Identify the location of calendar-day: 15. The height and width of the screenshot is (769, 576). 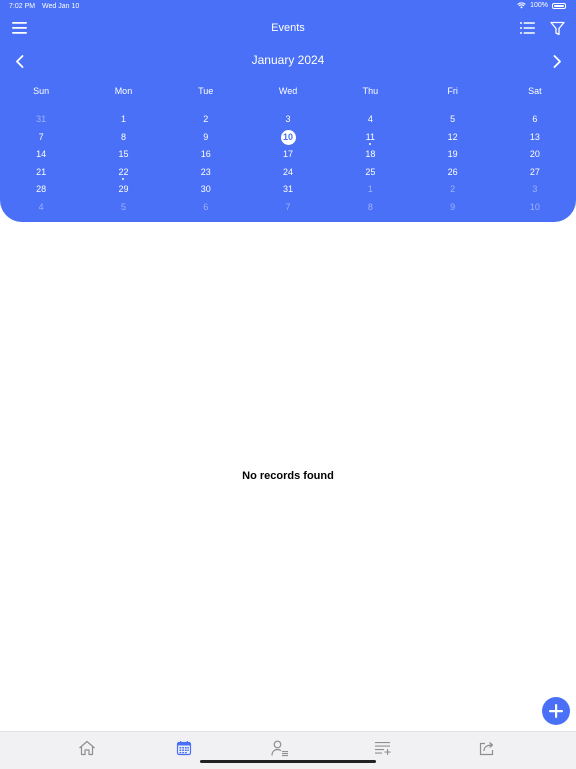
(123, 155).